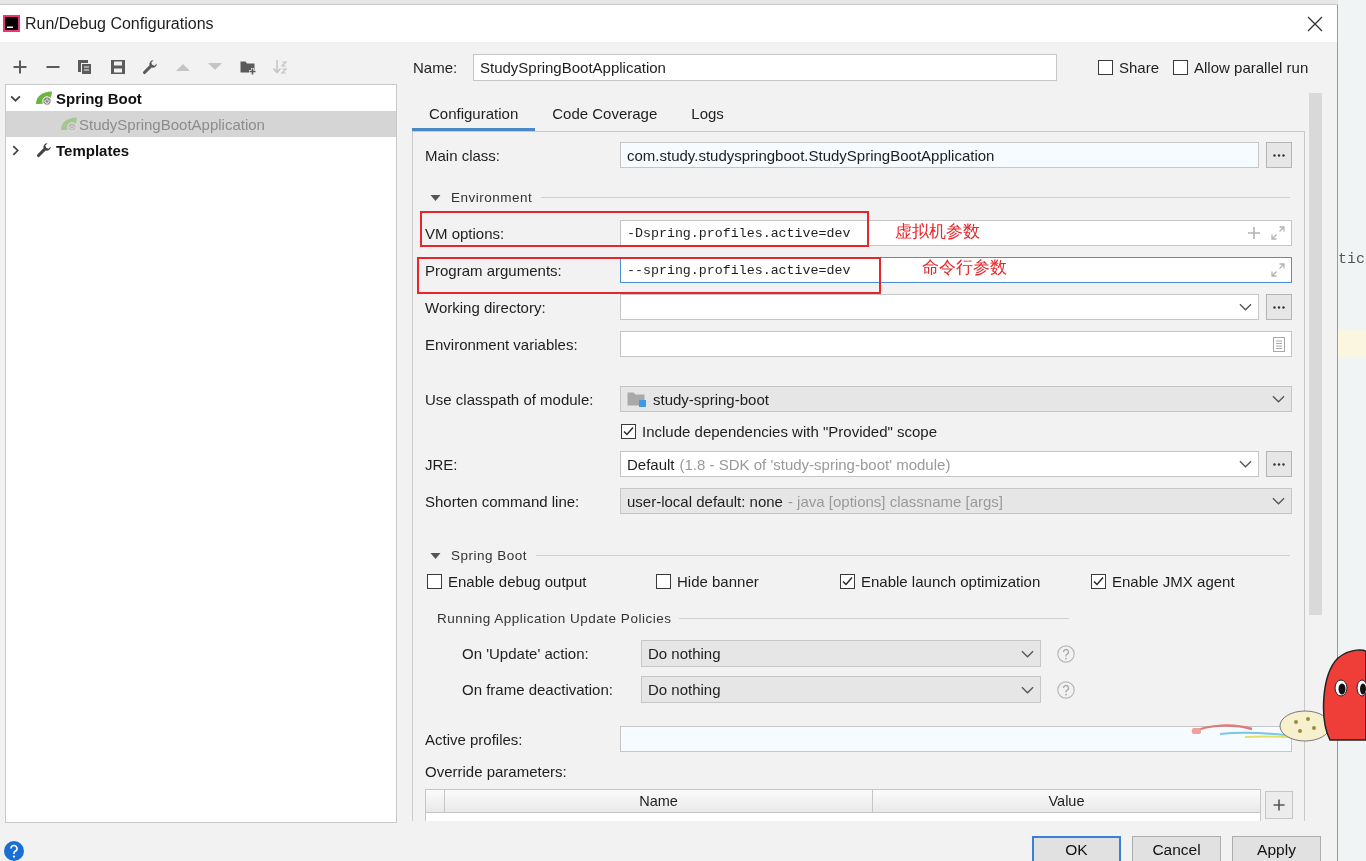 The image size is (1366, 861). Describe the element at coordinates (789, 431) in the screenshot. I see `checkbox-label: Include dependencies with "Provided" scope` at that location.